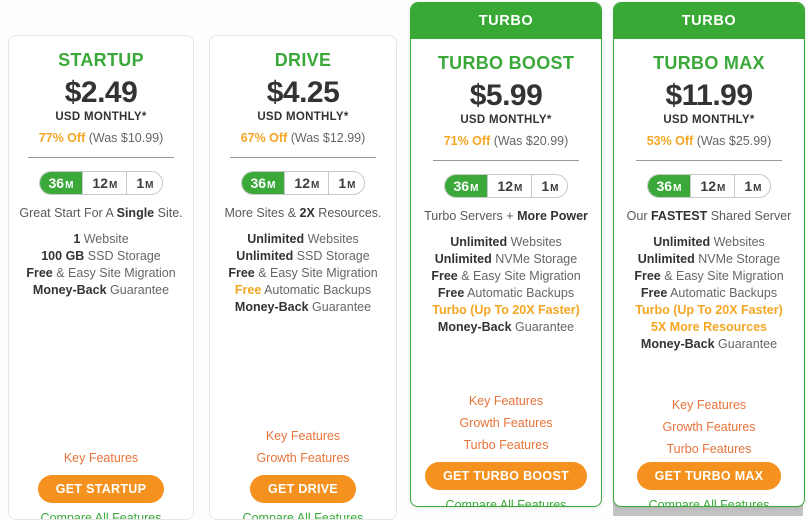  Describe the element at coordinates (340, 307) in the screenshot. I see `feature-text: Guarantee` at that location.